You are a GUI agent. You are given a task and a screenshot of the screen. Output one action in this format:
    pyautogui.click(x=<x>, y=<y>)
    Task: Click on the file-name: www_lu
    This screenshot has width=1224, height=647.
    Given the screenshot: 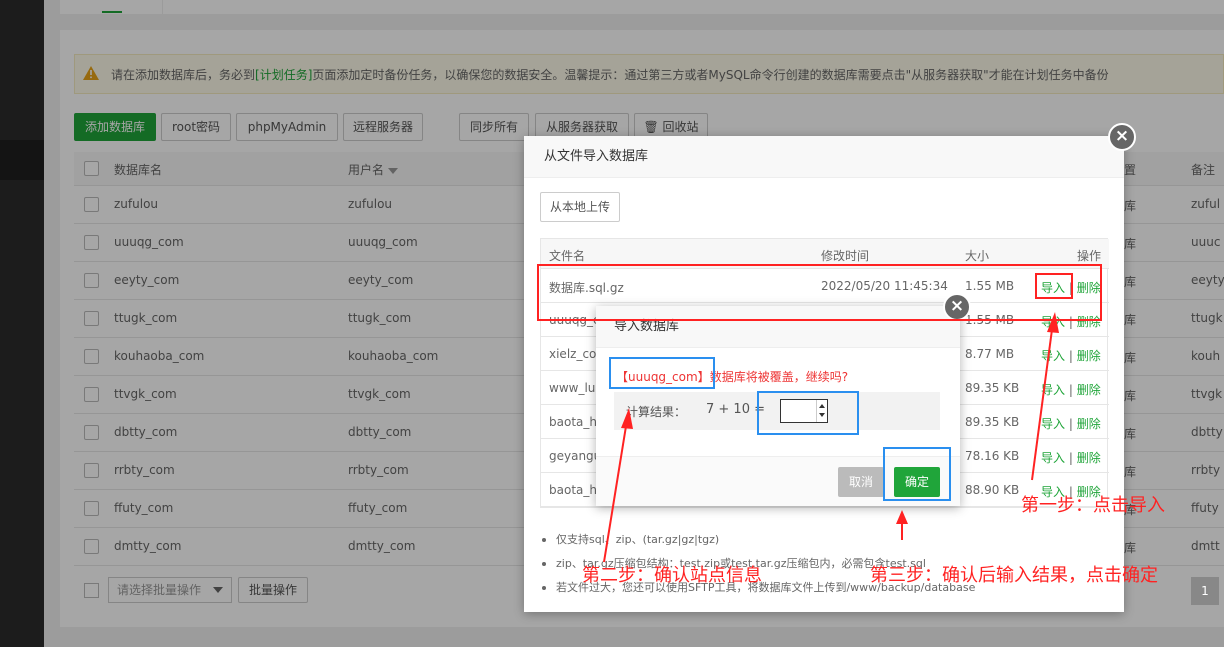 What is the action you would take?
    pyautogui.click(x=572, y=388)
    